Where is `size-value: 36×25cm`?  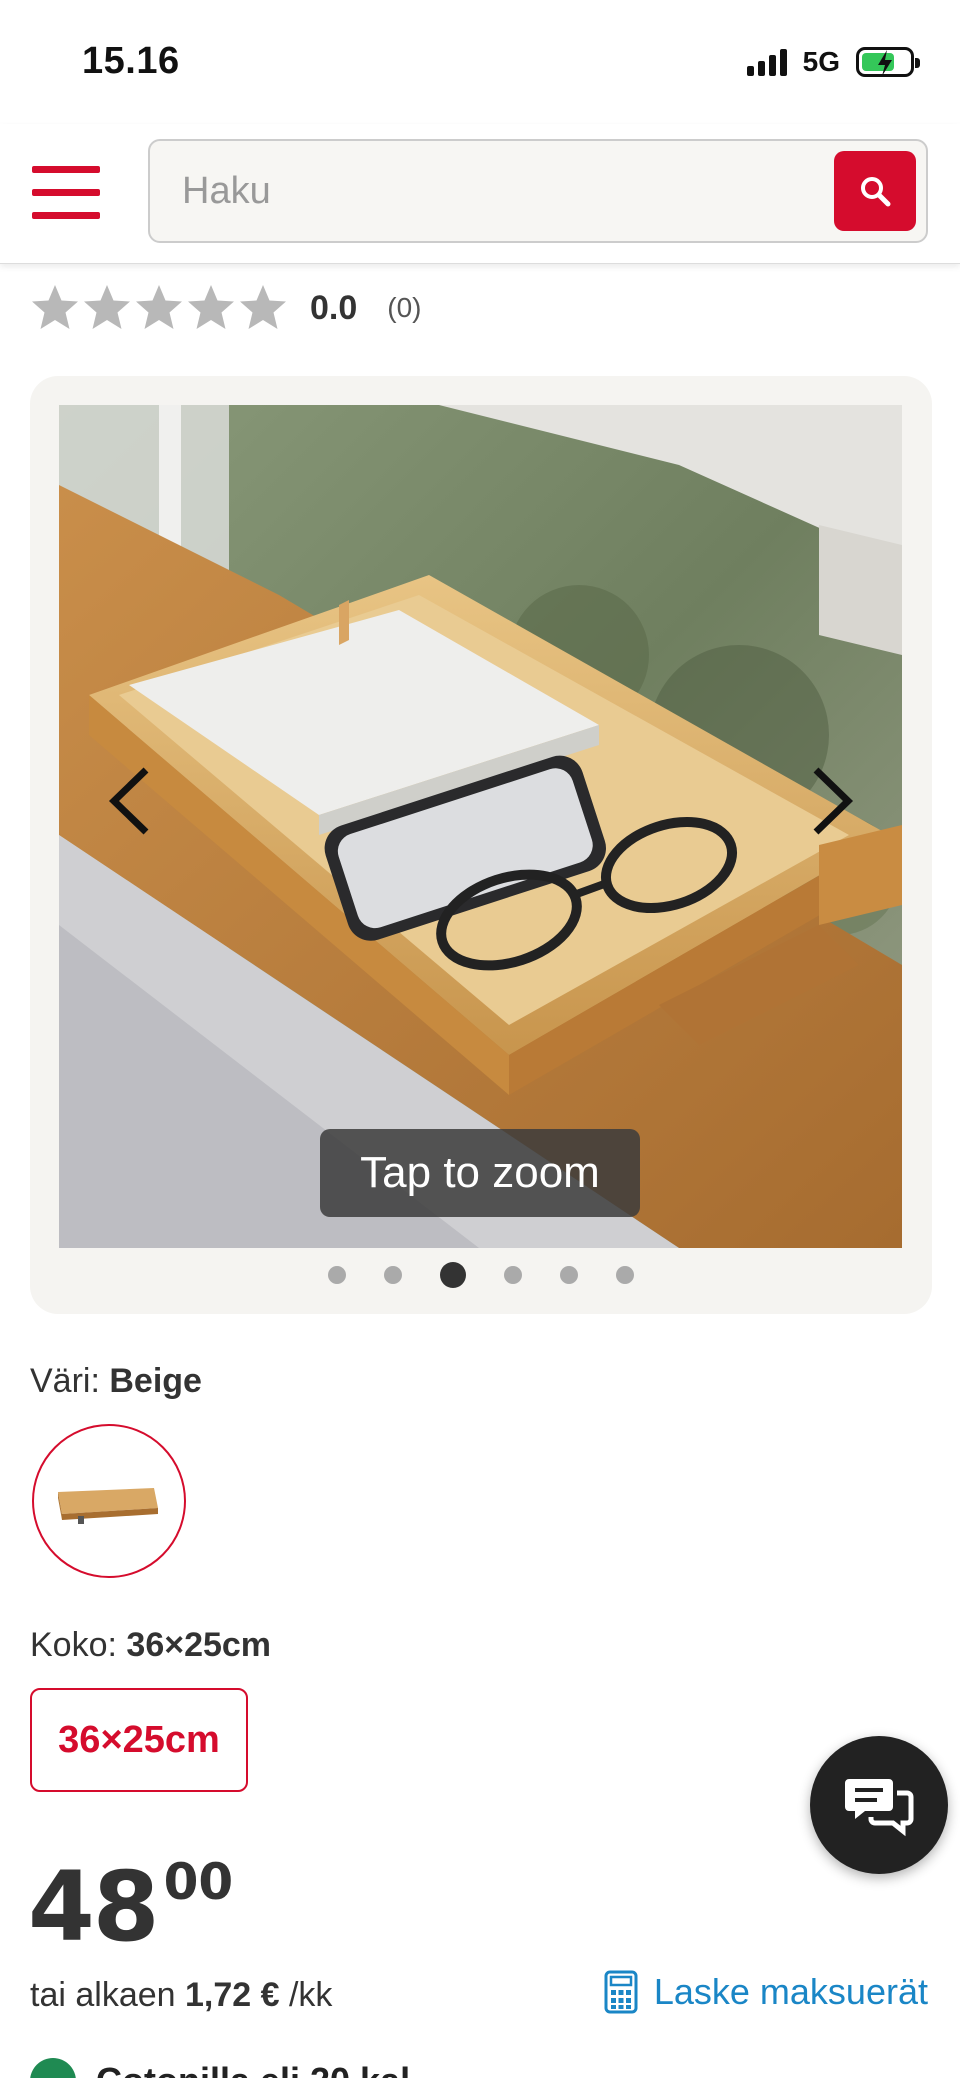 size-value: 36×25cm is located at coordinates (199, 1645).